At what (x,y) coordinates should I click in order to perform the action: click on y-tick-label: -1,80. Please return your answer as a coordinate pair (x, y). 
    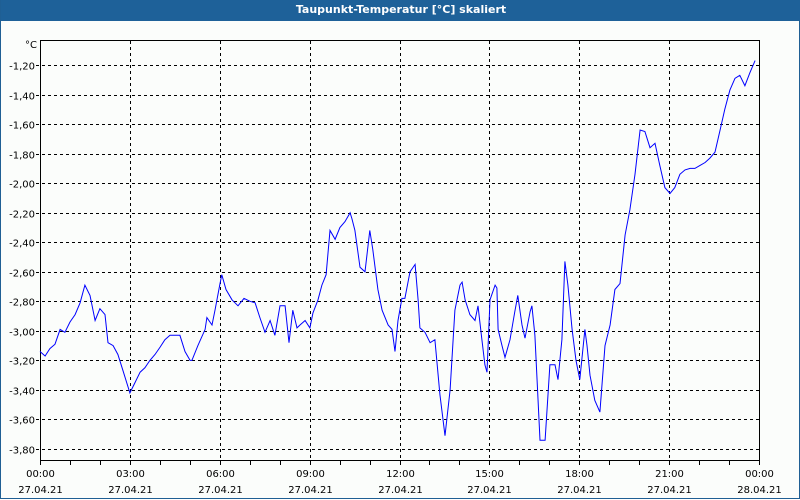
    Looking at the image, I should click on (22, 156).